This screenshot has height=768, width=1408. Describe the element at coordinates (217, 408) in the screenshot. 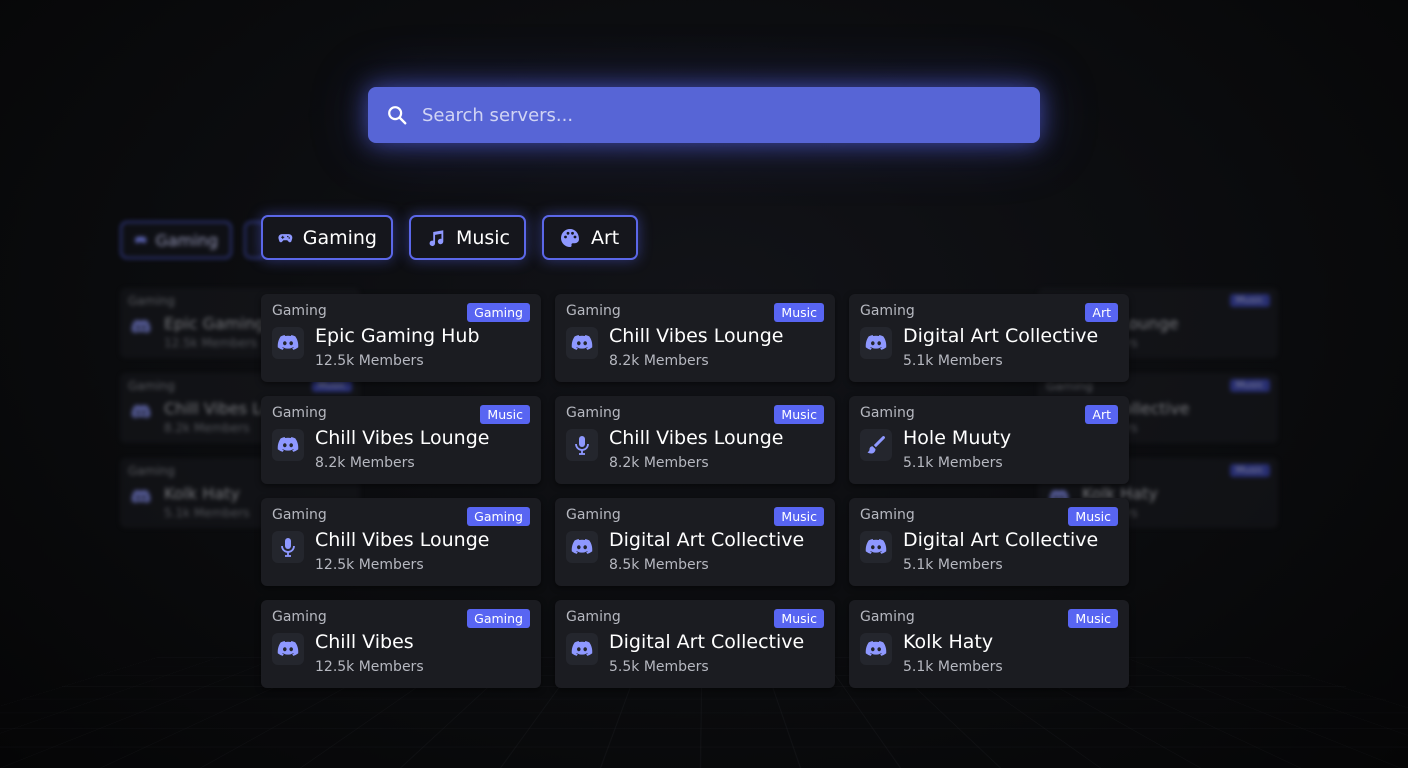

I see `server-name: Chill Vibes Lo` at that location.